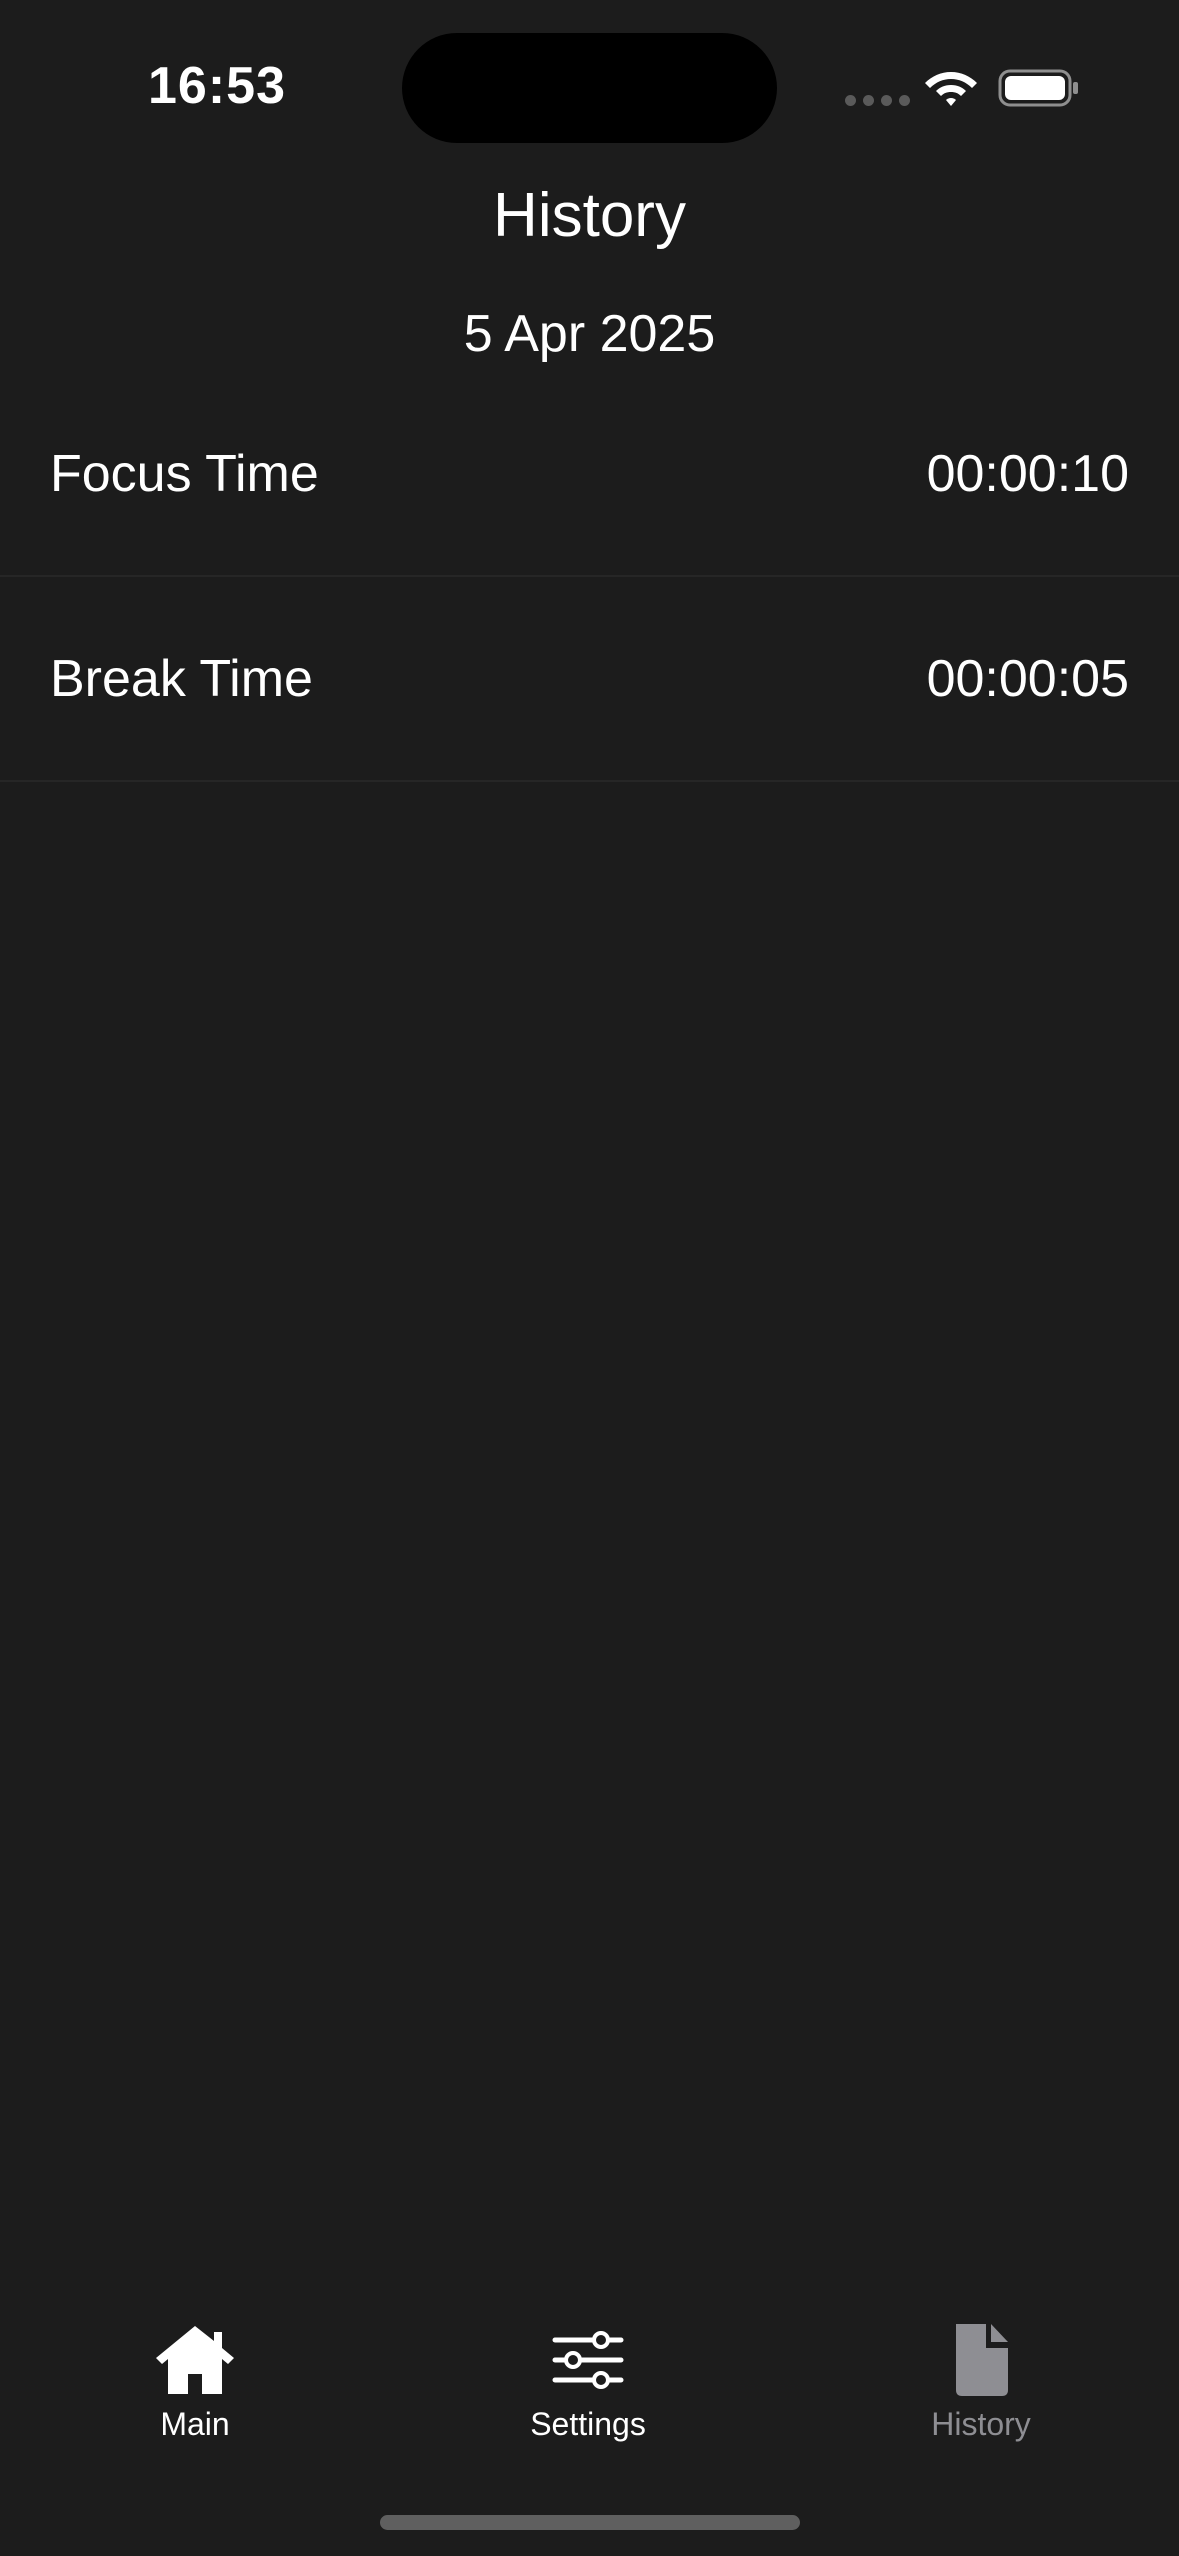  What do you see at coordinates (1027, 678) in the screenshot?
I see `history-row-value: 00:00:05` at bounding box center [1027, 678].